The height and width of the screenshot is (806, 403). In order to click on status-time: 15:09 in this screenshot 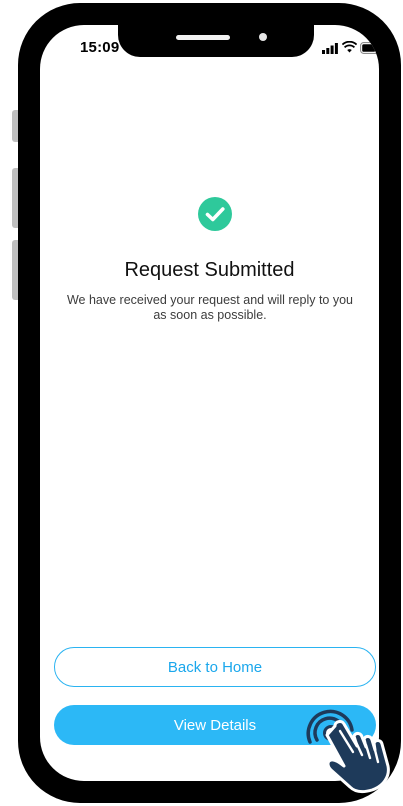, I will do `click(100, 47)`.